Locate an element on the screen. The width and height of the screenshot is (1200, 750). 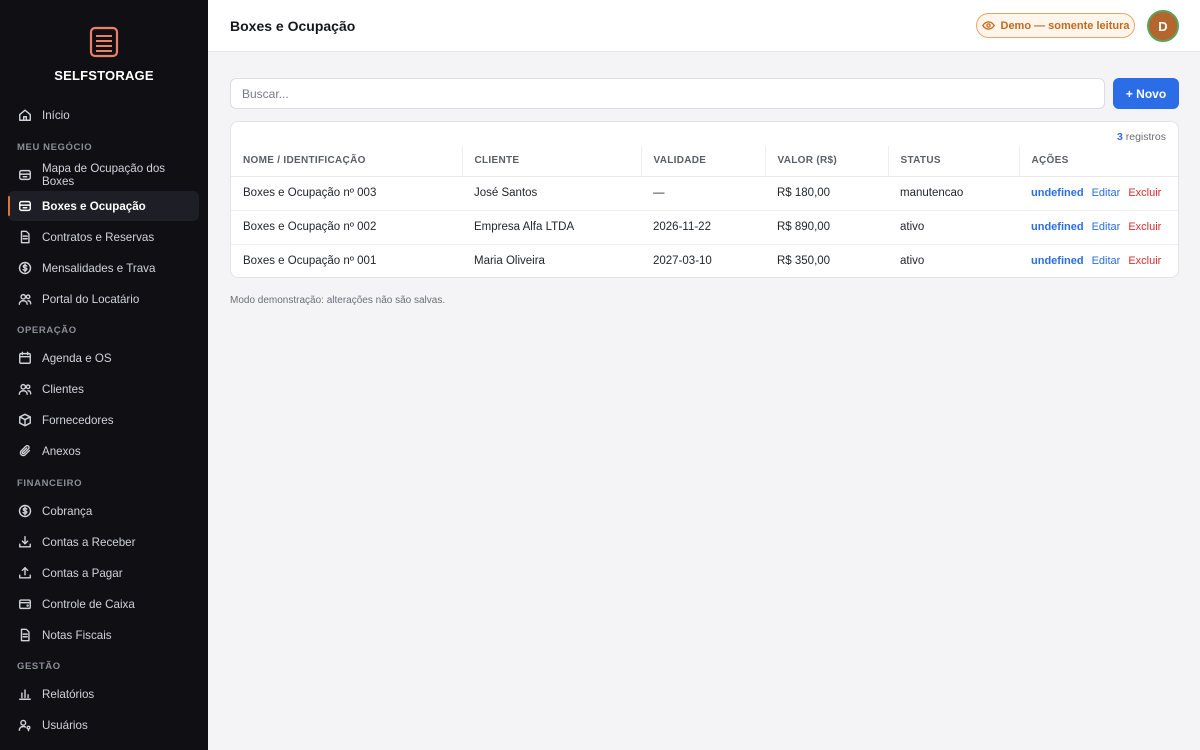
column-header-validade: VALIDADE is located at coordinates (702, 161).